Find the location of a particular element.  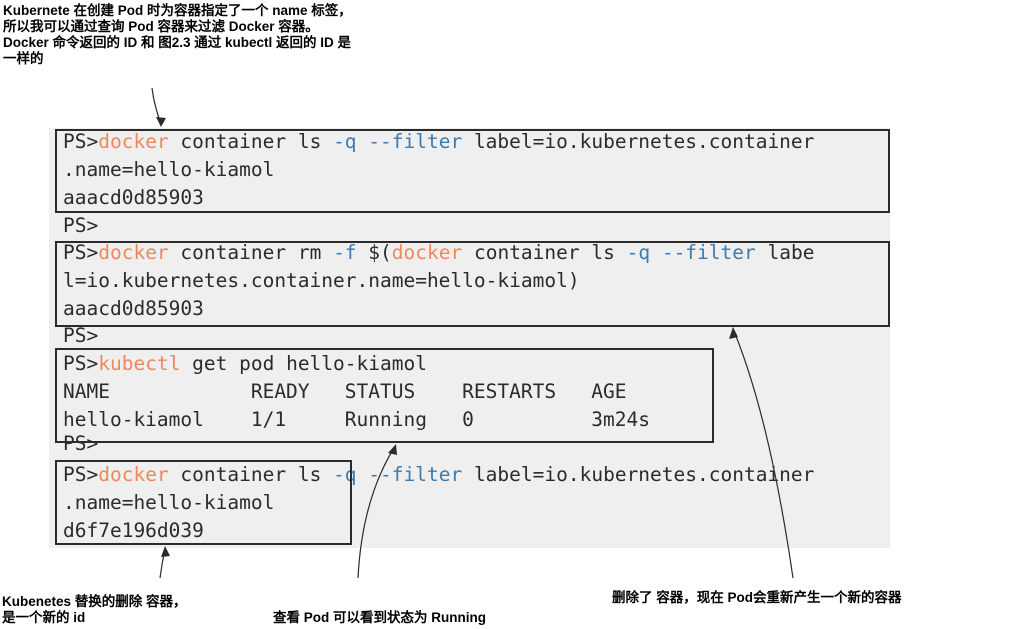

arrowhead-bottom-center is located at coordinates (392, 449).